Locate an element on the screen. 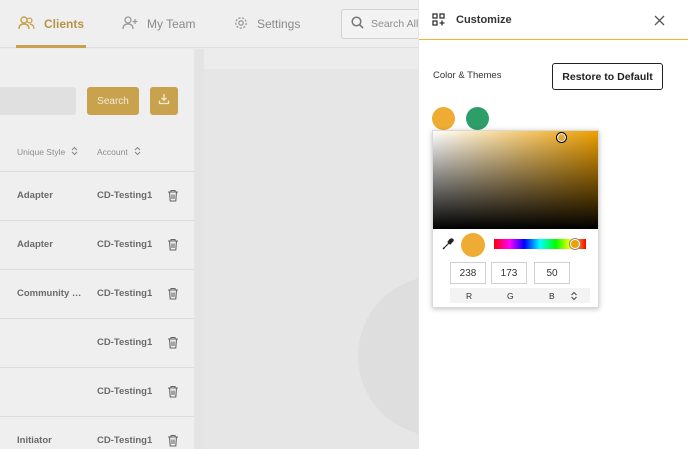 This screenshot has height=449, width=688. pane-divider is located at coordinates (199, 249).